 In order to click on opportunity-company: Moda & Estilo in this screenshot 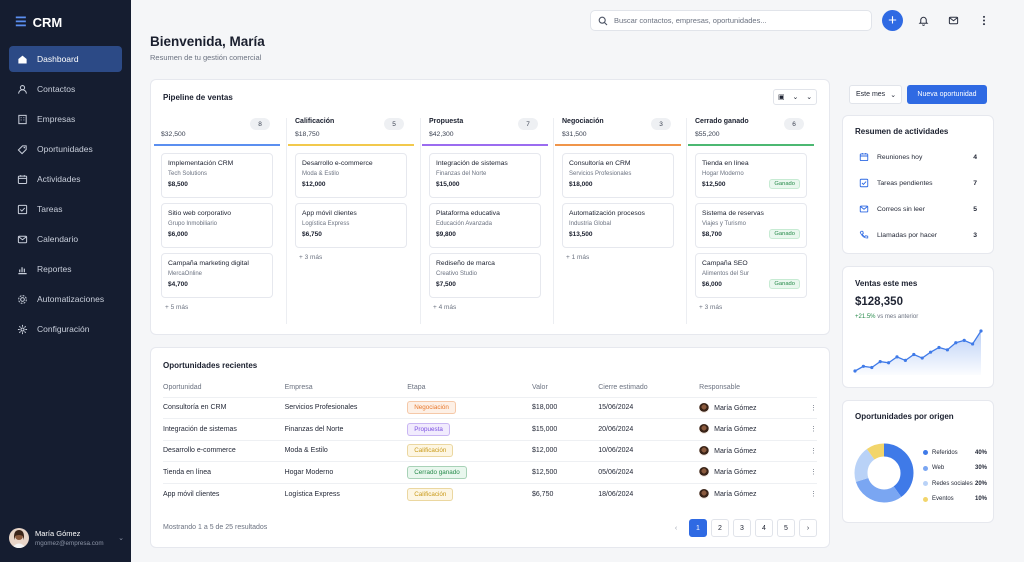, I will do `click(346, 450)`.